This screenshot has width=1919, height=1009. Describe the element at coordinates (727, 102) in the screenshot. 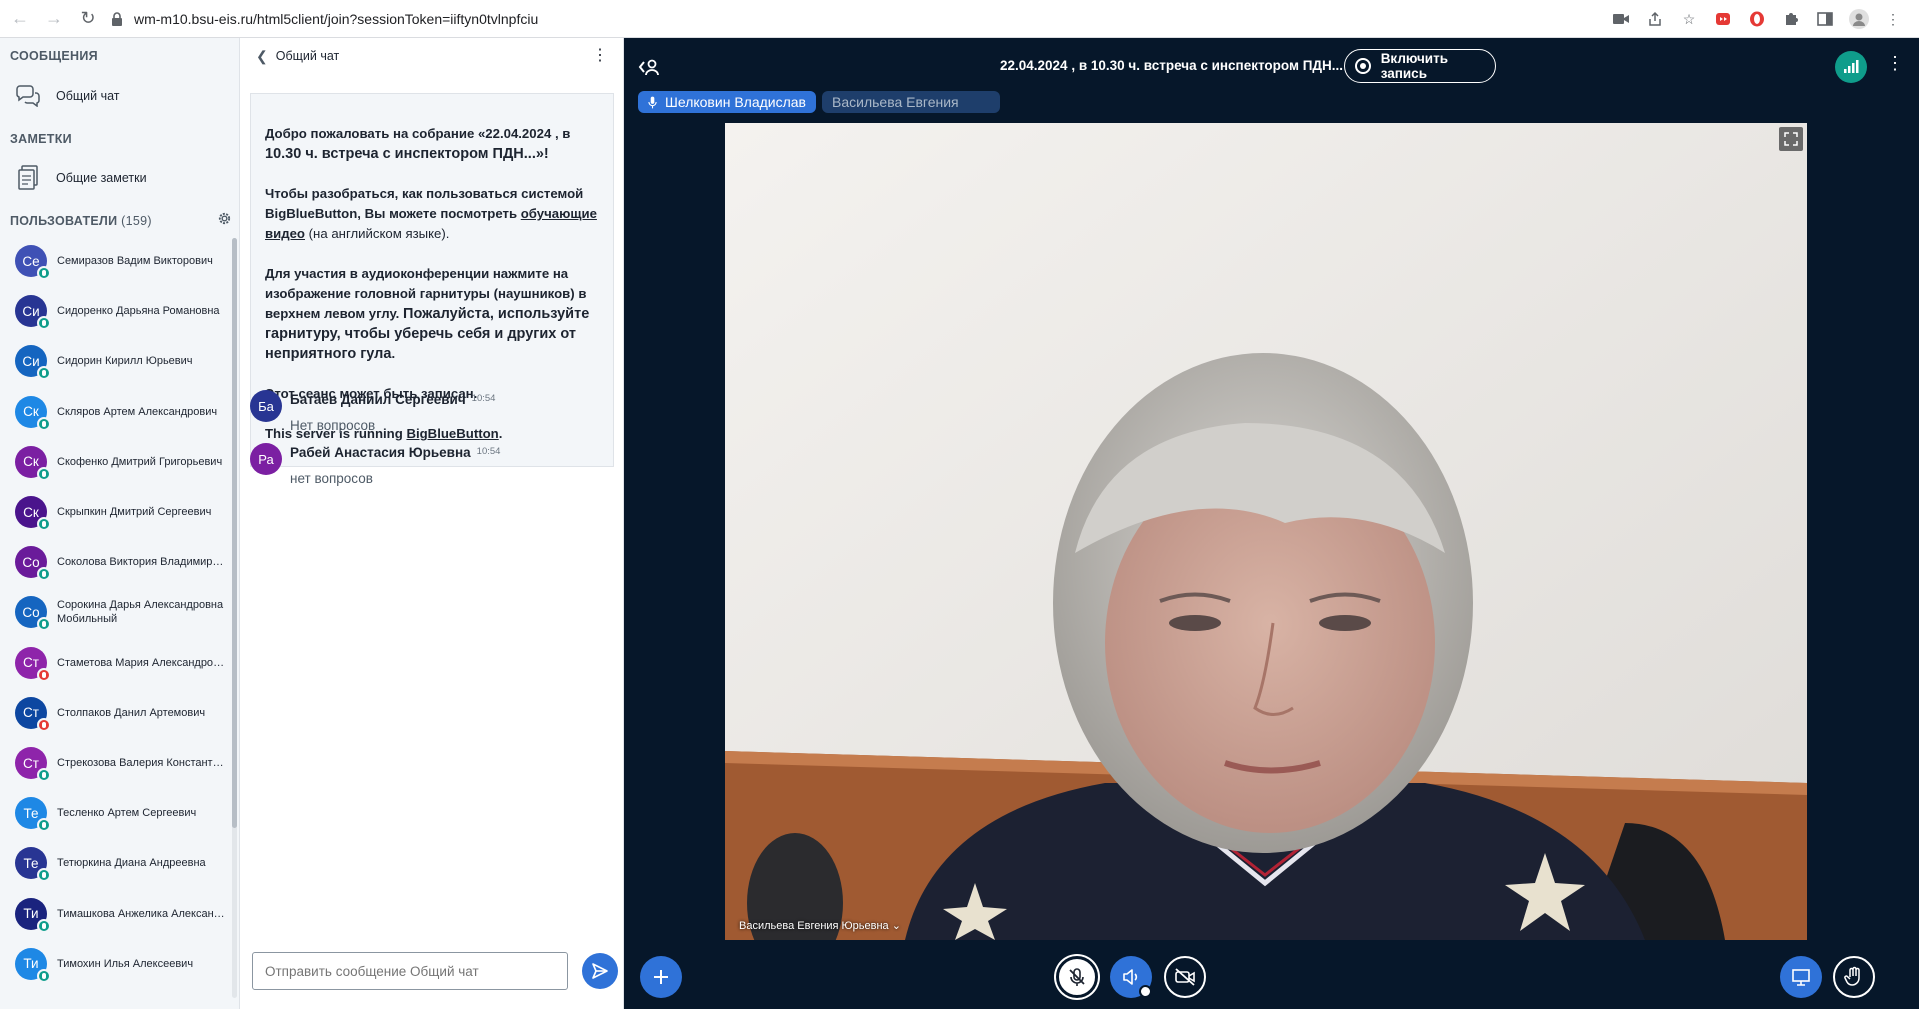

I see `talking-indicator-active: Шелковин Владислав` at that location.